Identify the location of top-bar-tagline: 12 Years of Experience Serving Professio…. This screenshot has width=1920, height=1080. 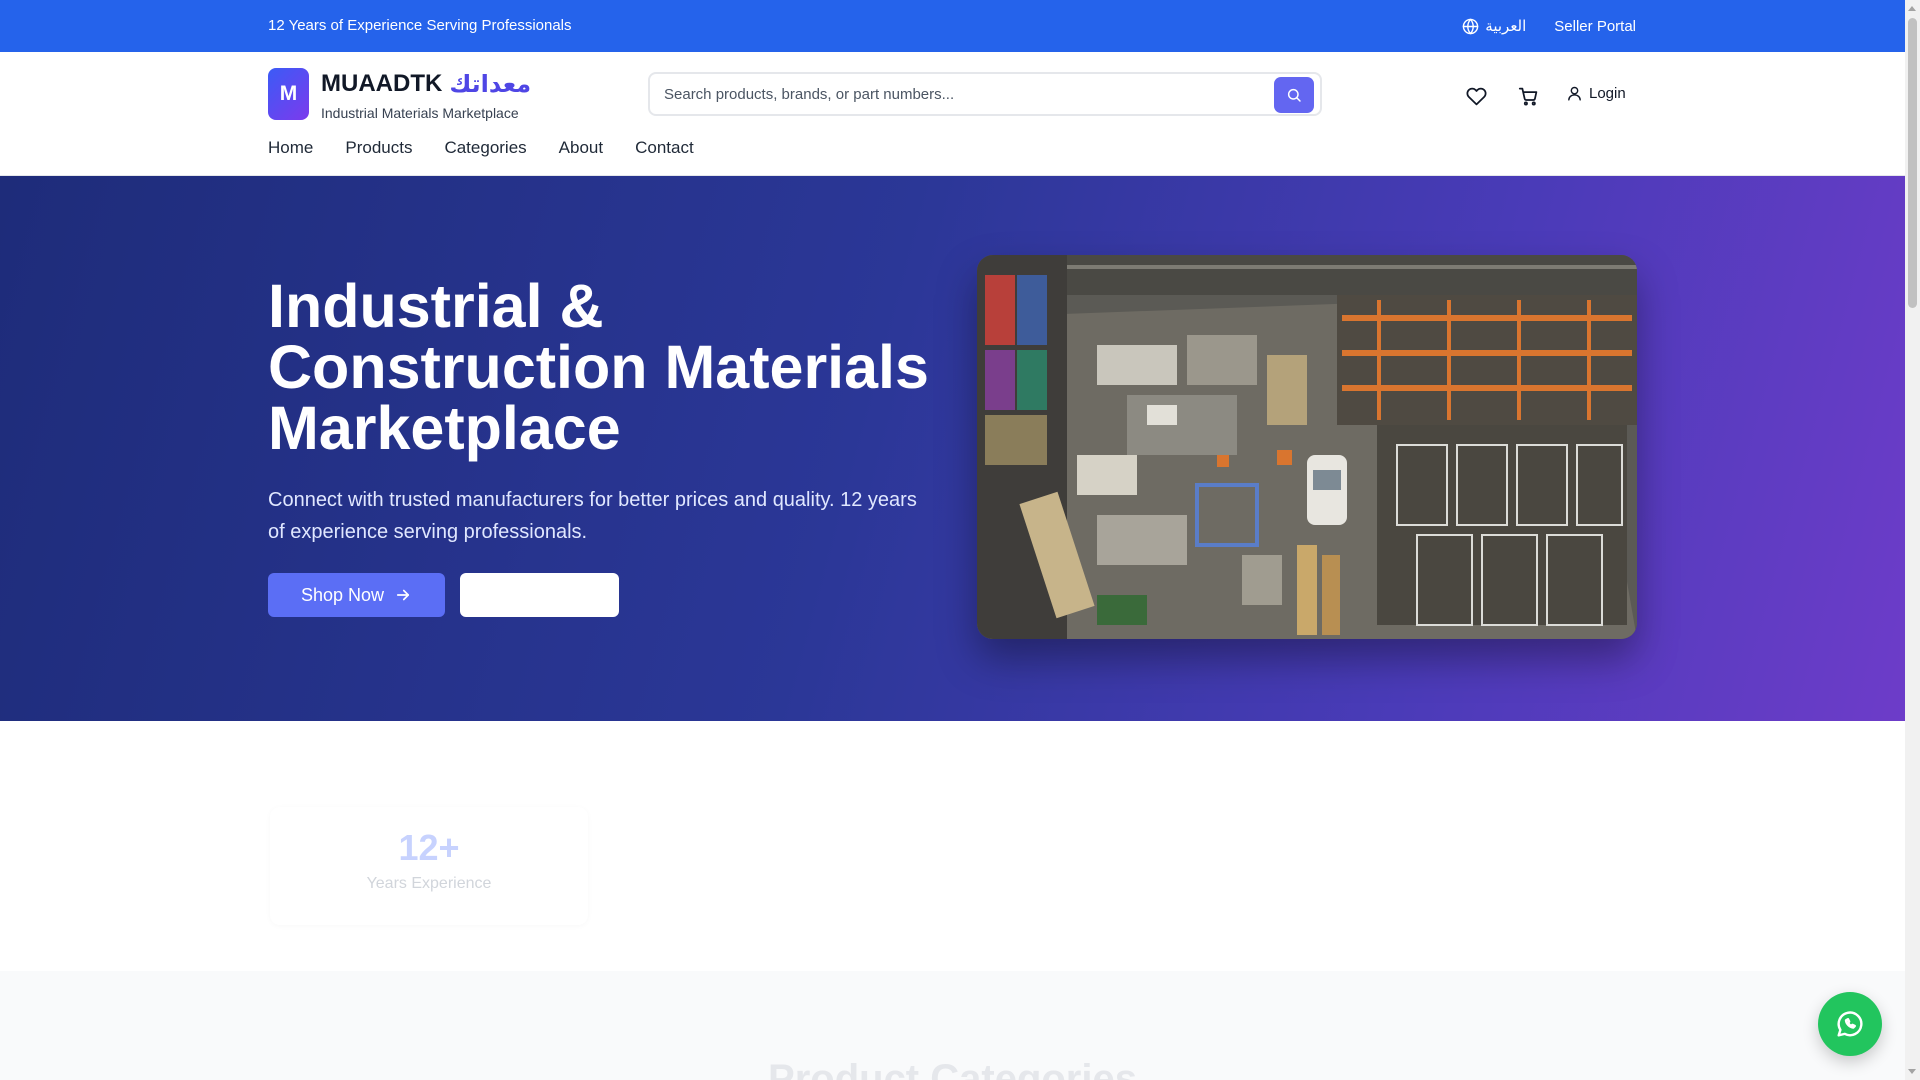
(420, 25).